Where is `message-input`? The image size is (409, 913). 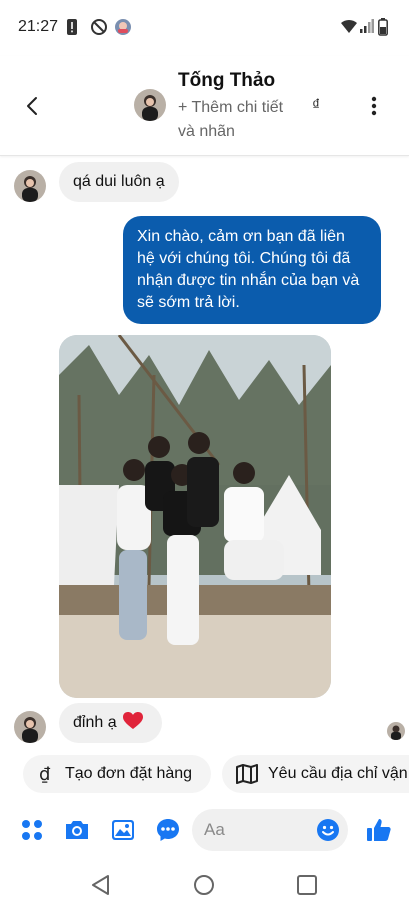
message-input is located at coordinates (254, 830).